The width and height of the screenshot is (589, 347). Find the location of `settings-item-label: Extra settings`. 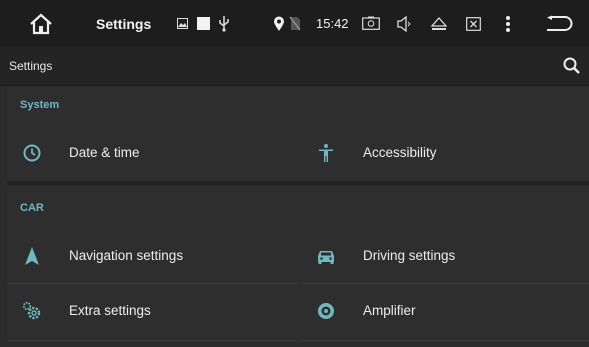

settings-item-label: Extra settings is located at coordinates (110, 310).